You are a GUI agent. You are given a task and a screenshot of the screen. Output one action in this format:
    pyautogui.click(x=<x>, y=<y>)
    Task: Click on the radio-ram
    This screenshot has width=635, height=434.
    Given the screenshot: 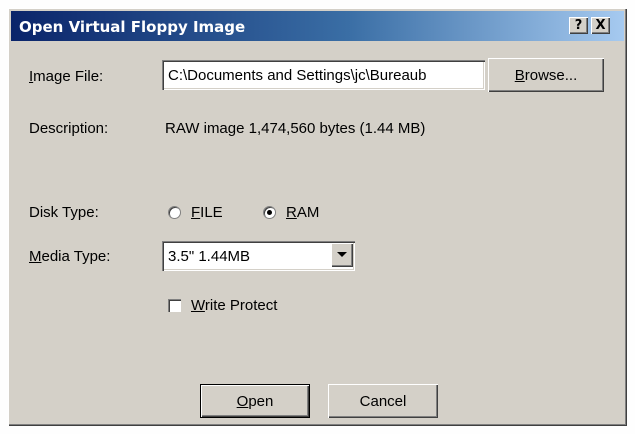 What is the action you would take?
    pyautogui.click(x=269, y=212)
    